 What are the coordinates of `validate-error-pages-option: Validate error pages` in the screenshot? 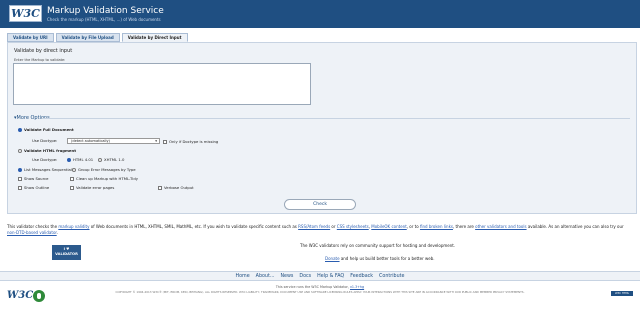 It's located at (92, 187).